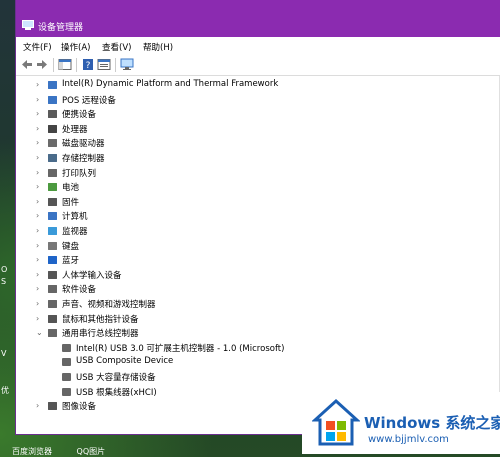 The width and height of the screenshot is (500, 457). Describe the element at coordinates (258, 46) in the screenshot. I see `menu-bar: 文件(F) 操作(A) 查看(V) 帮助(H)` at that location.